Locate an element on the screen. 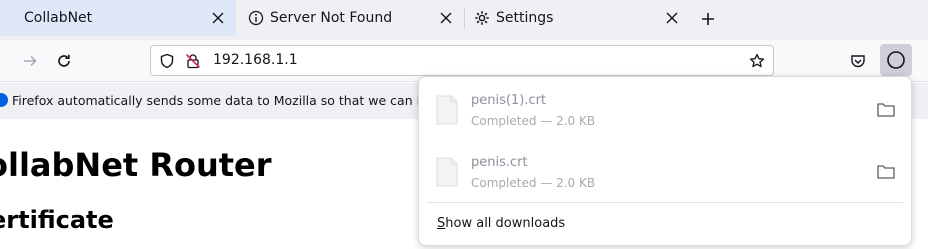 The image size is (928, 249). arrow-right-icon is located at coordinates (30, 61).